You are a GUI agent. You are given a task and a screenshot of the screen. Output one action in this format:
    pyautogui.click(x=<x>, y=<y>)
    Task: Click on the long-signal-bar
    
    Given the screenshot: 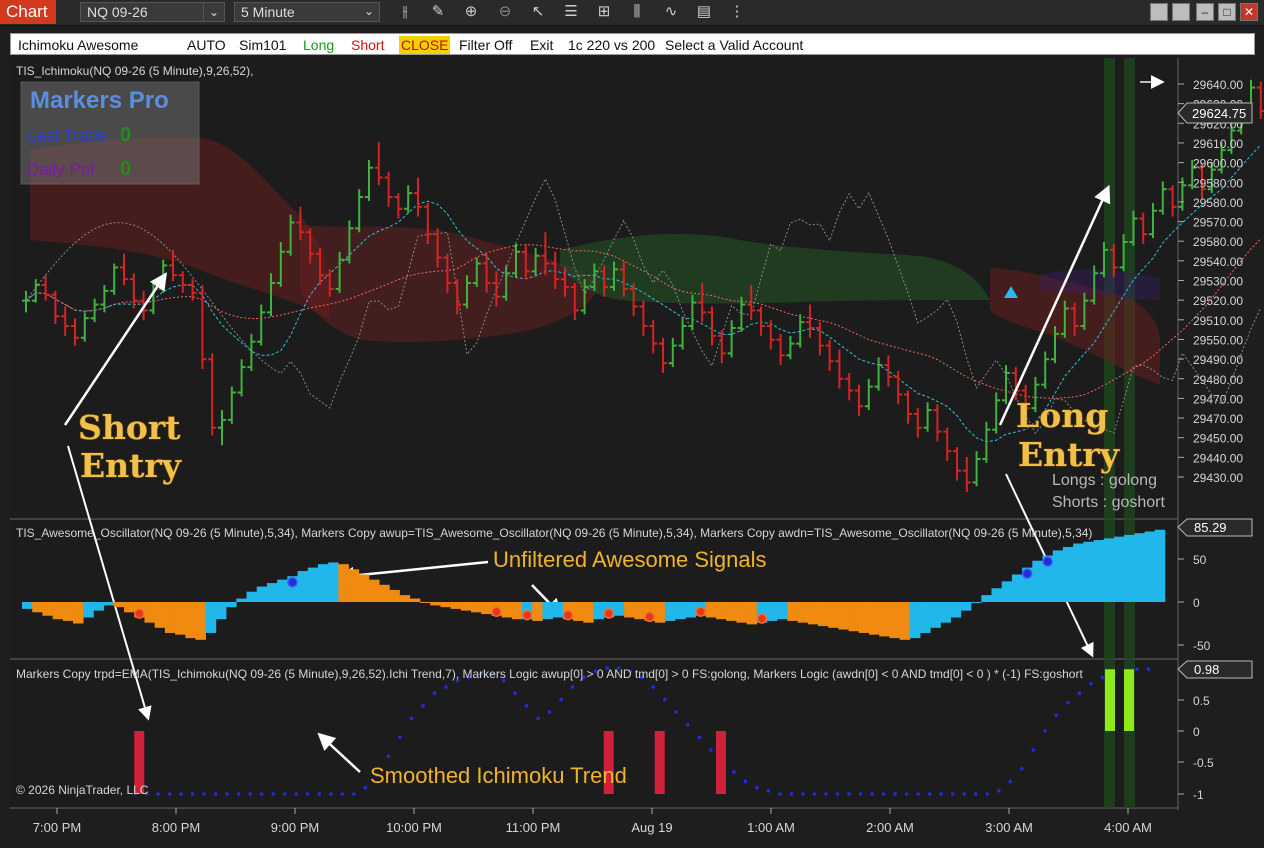 What is the action you would take?
    pyautogui.click(x=1129, y=700)
    